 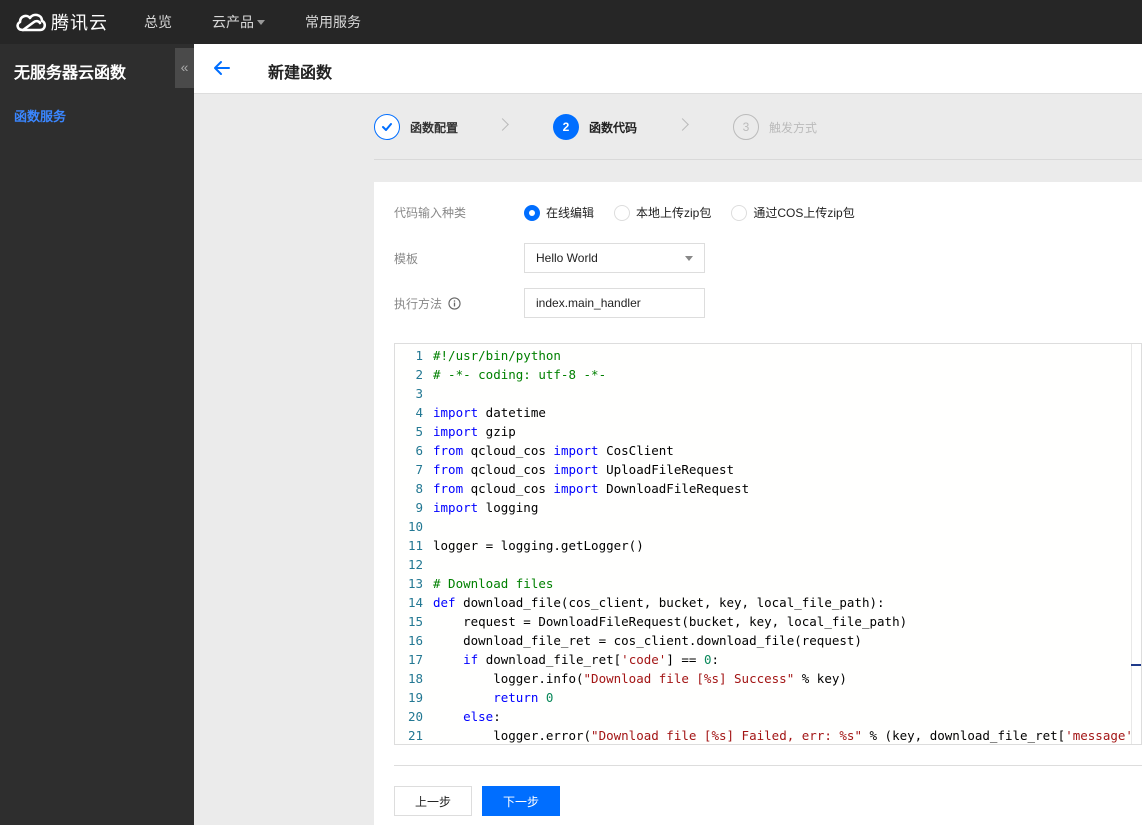 I want to click on radio-online-edit: 在线编辑, so click(x=559, y=212).